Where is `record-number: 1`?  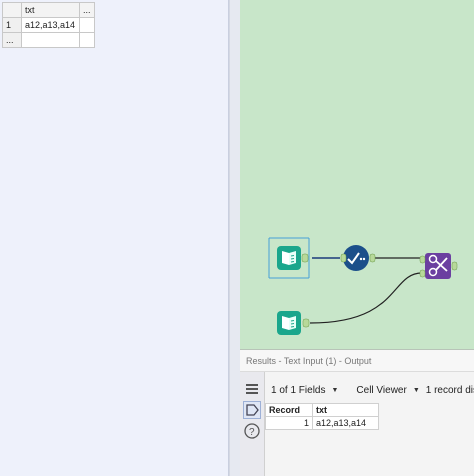 record-number: 1 is located at coordinates (289, 423).